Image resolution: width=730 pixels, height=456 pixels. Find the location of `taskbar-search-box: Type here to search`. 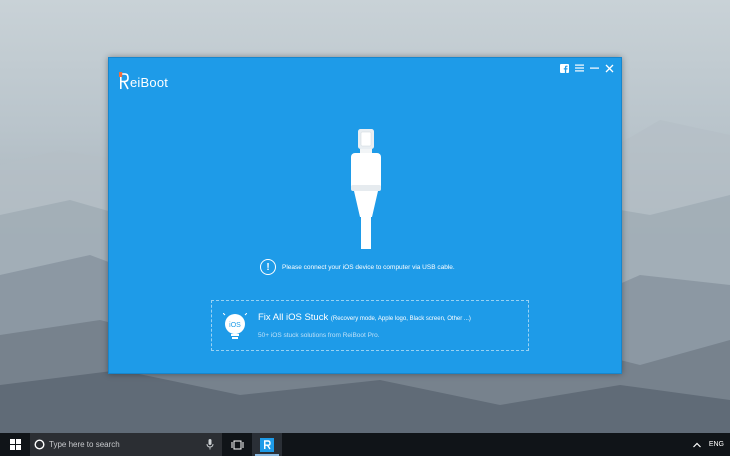

taskbar-search-box: Type here to search is located at coordinates (126, 444).